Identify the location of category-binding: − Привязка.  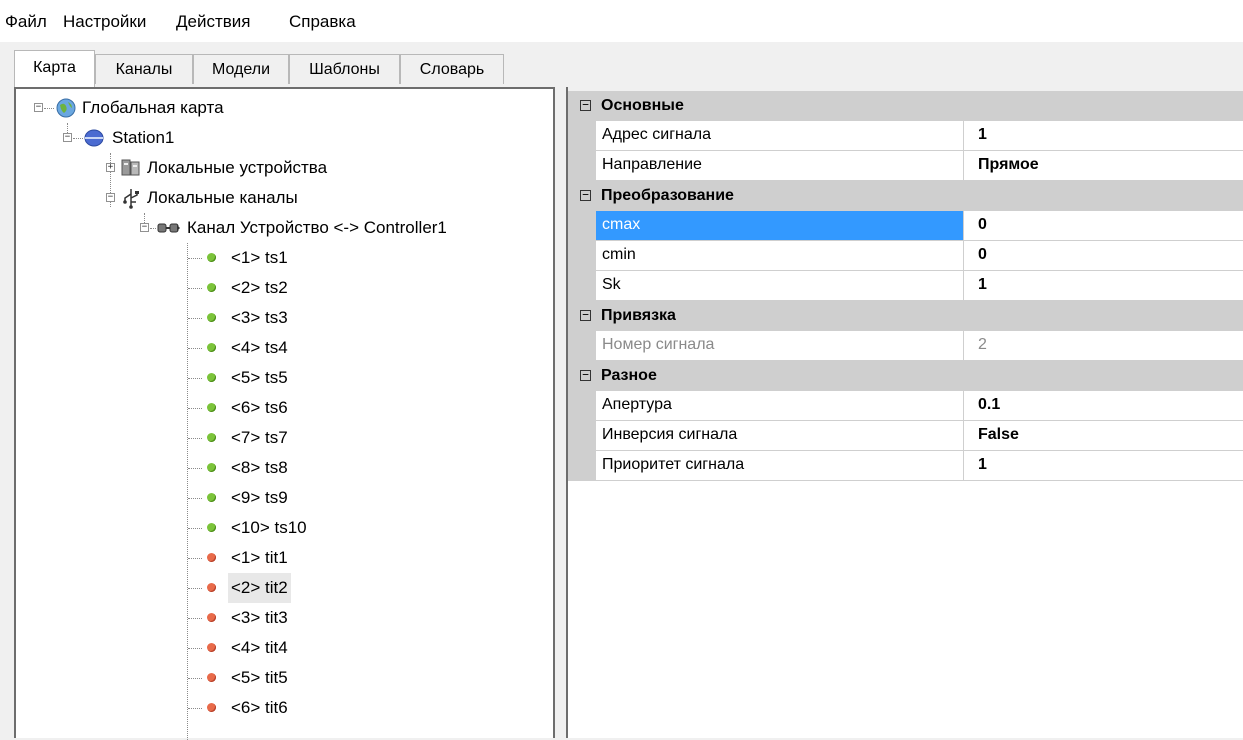
(905, 316).